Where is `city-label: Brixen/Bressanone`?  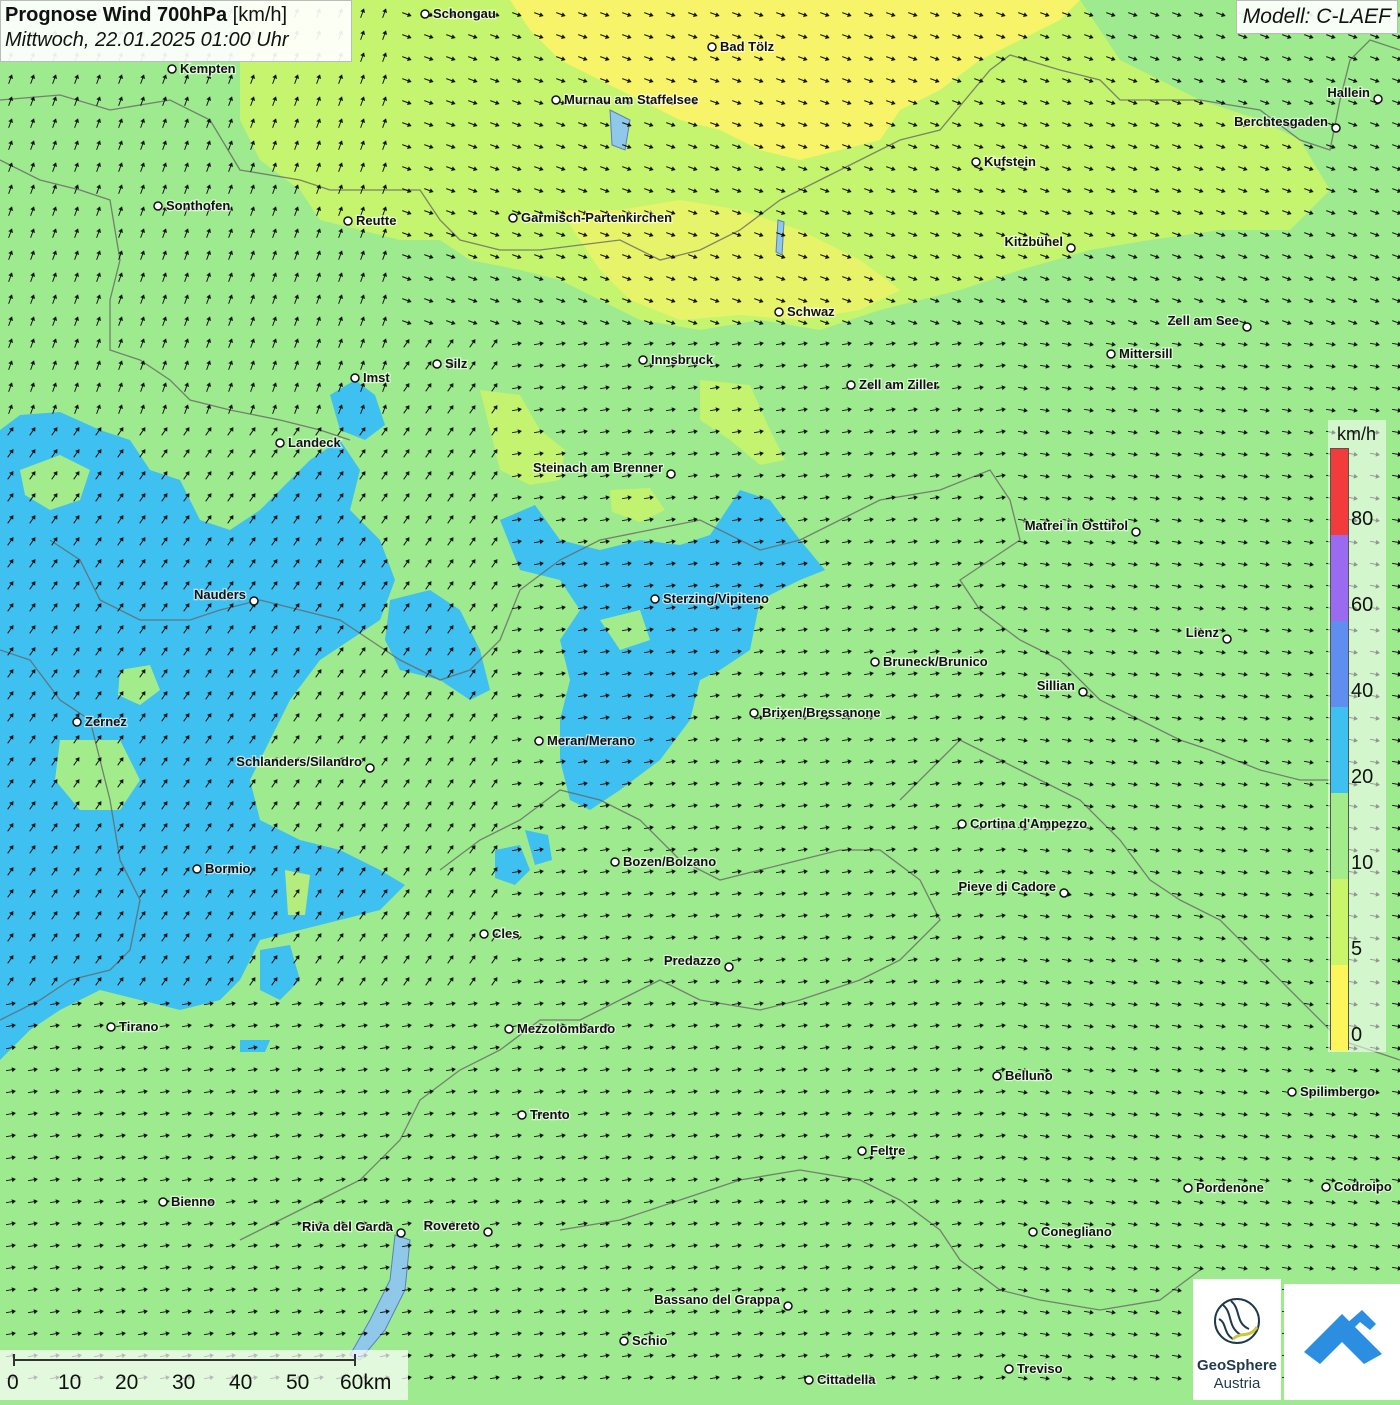
city-label: Brixen/Bressanone is located at coordinates (821, 712).